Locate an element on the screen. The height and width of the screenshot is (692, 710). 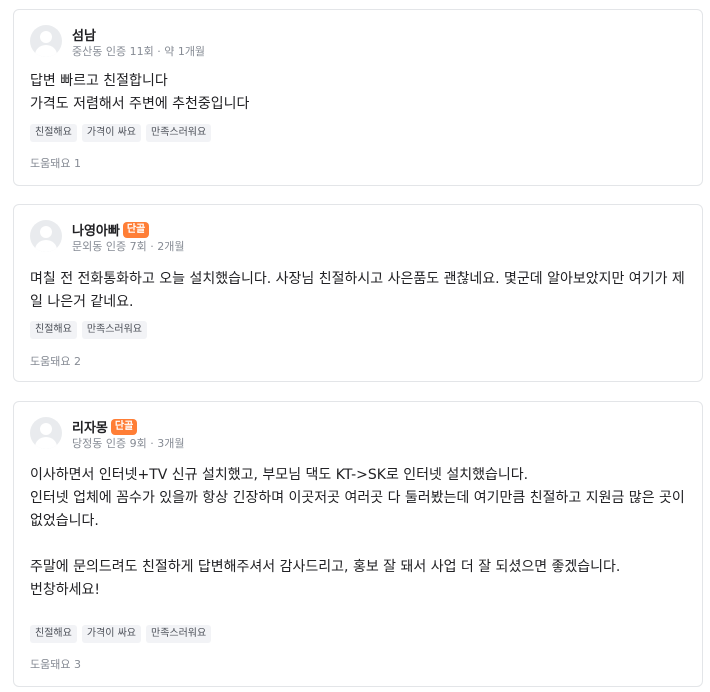
author-meta: 문외동 인증 7회 · 2개월 is located at coordinates (128, 246).